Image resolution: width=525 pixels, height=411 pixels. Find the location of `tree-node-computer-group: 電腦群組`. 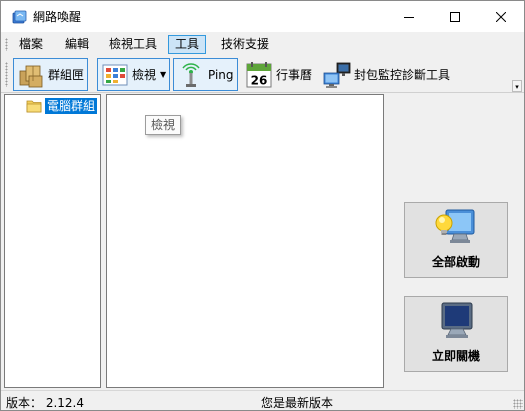

tree-node-computer-group: 電腦群組 is located at coordinates (62, 106).